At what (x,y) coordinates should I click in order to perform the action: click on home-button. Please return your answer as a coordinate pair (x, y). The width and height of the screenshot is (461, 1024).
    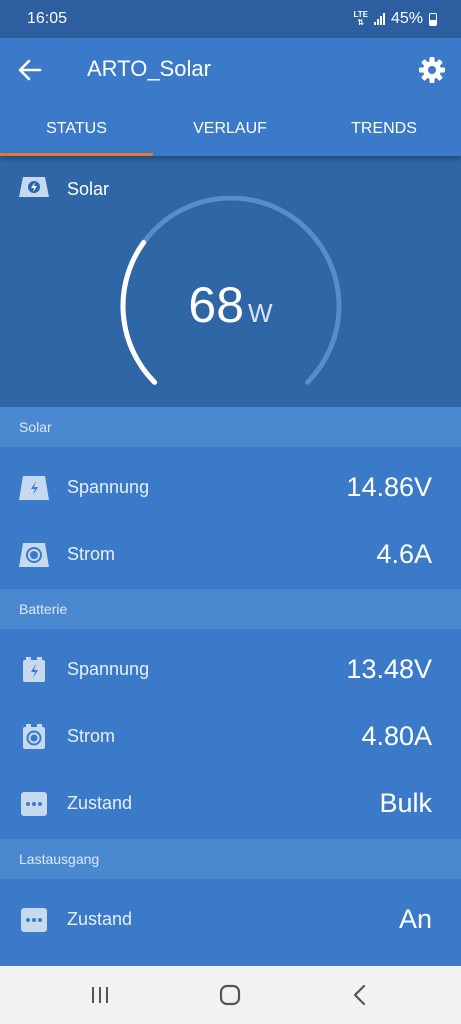
    Looking at the image, I should click on (230, 995).